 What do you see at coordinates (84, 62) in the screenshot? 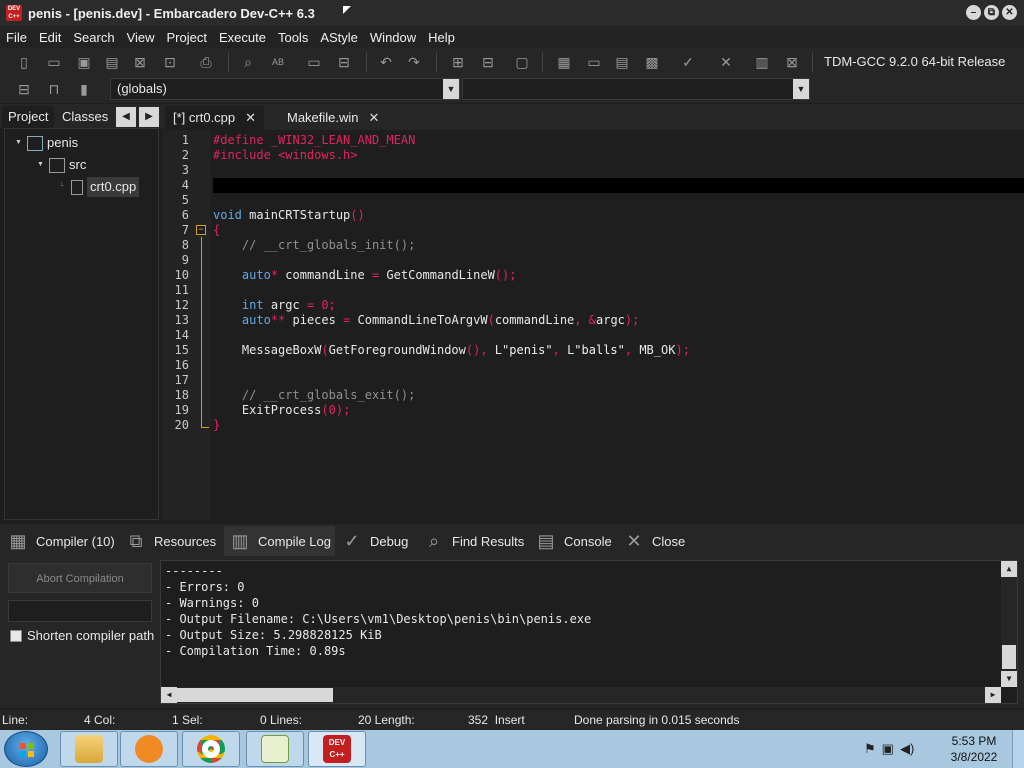
I see `save-icon: ▣` at bounding box center [84, 62].